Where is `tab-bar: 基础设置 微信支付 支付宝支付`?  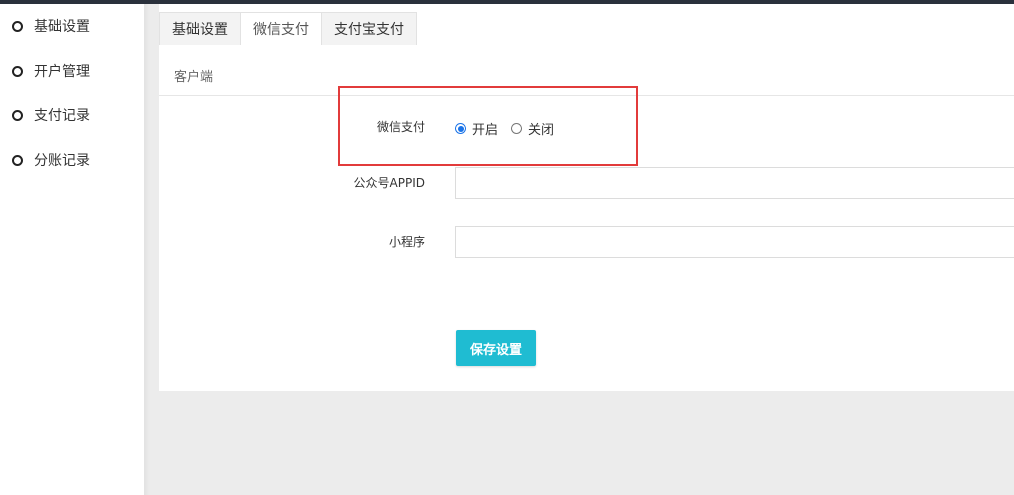 tab-bar: 基础设置 微信支付 支付宝支付 is located at coordinates (288, 29).